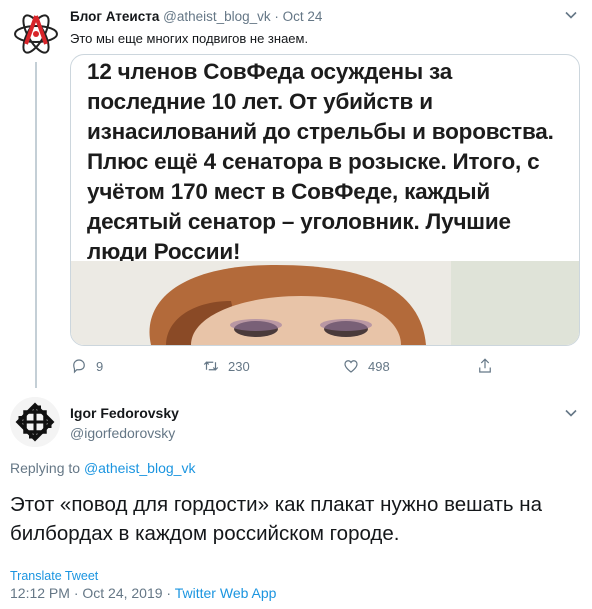  Describe the element at coordinates (351, 366) in the screenshot. I see `heart-icon` at that location.